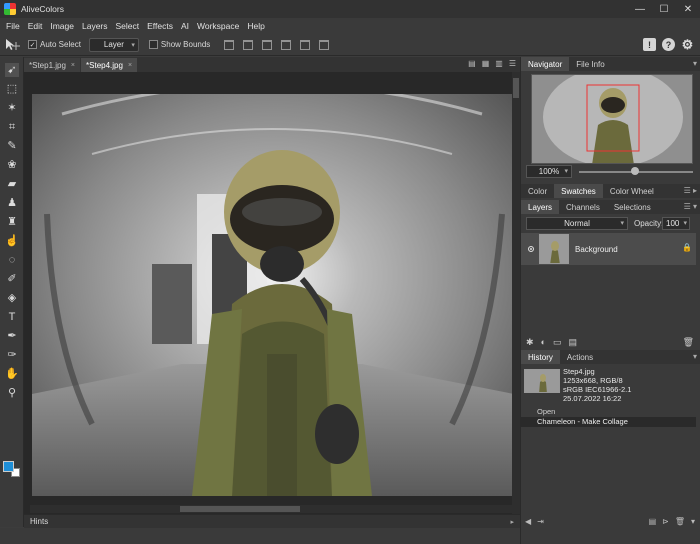 This screenshot has height=544, width=700. What do you see at coordinates (512, 522) in the screenshot?
I see `chevron-right-icon: ▸` at bounding box center [512, 522].